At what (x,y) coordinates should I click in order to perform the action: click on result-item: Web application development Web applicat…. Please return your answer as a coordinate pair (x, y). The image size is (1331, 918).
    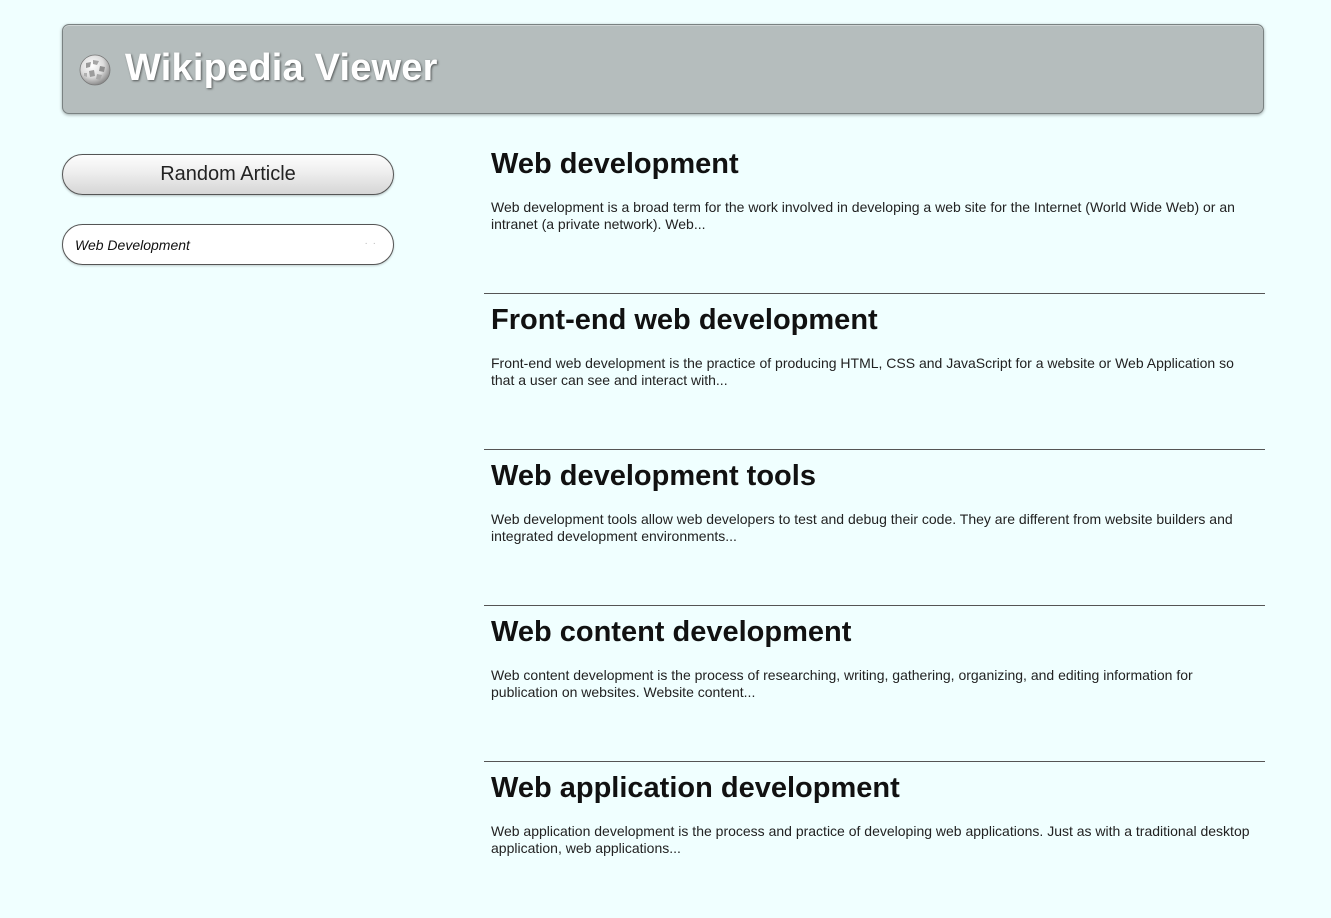
    Looking at the image, I should click on (874, 840).